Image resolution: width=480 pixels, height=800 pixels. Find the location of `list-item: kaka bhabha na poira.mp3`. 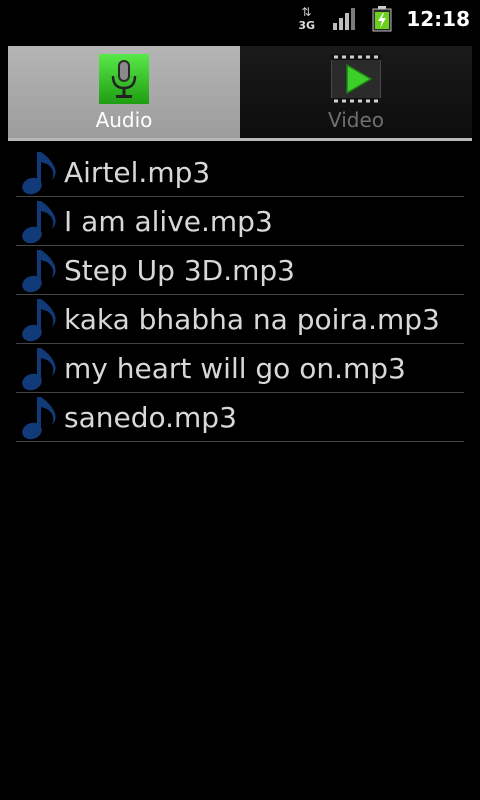

list-item: kaka bhabha na poira.mp3 is located at coordinates (240, 319).